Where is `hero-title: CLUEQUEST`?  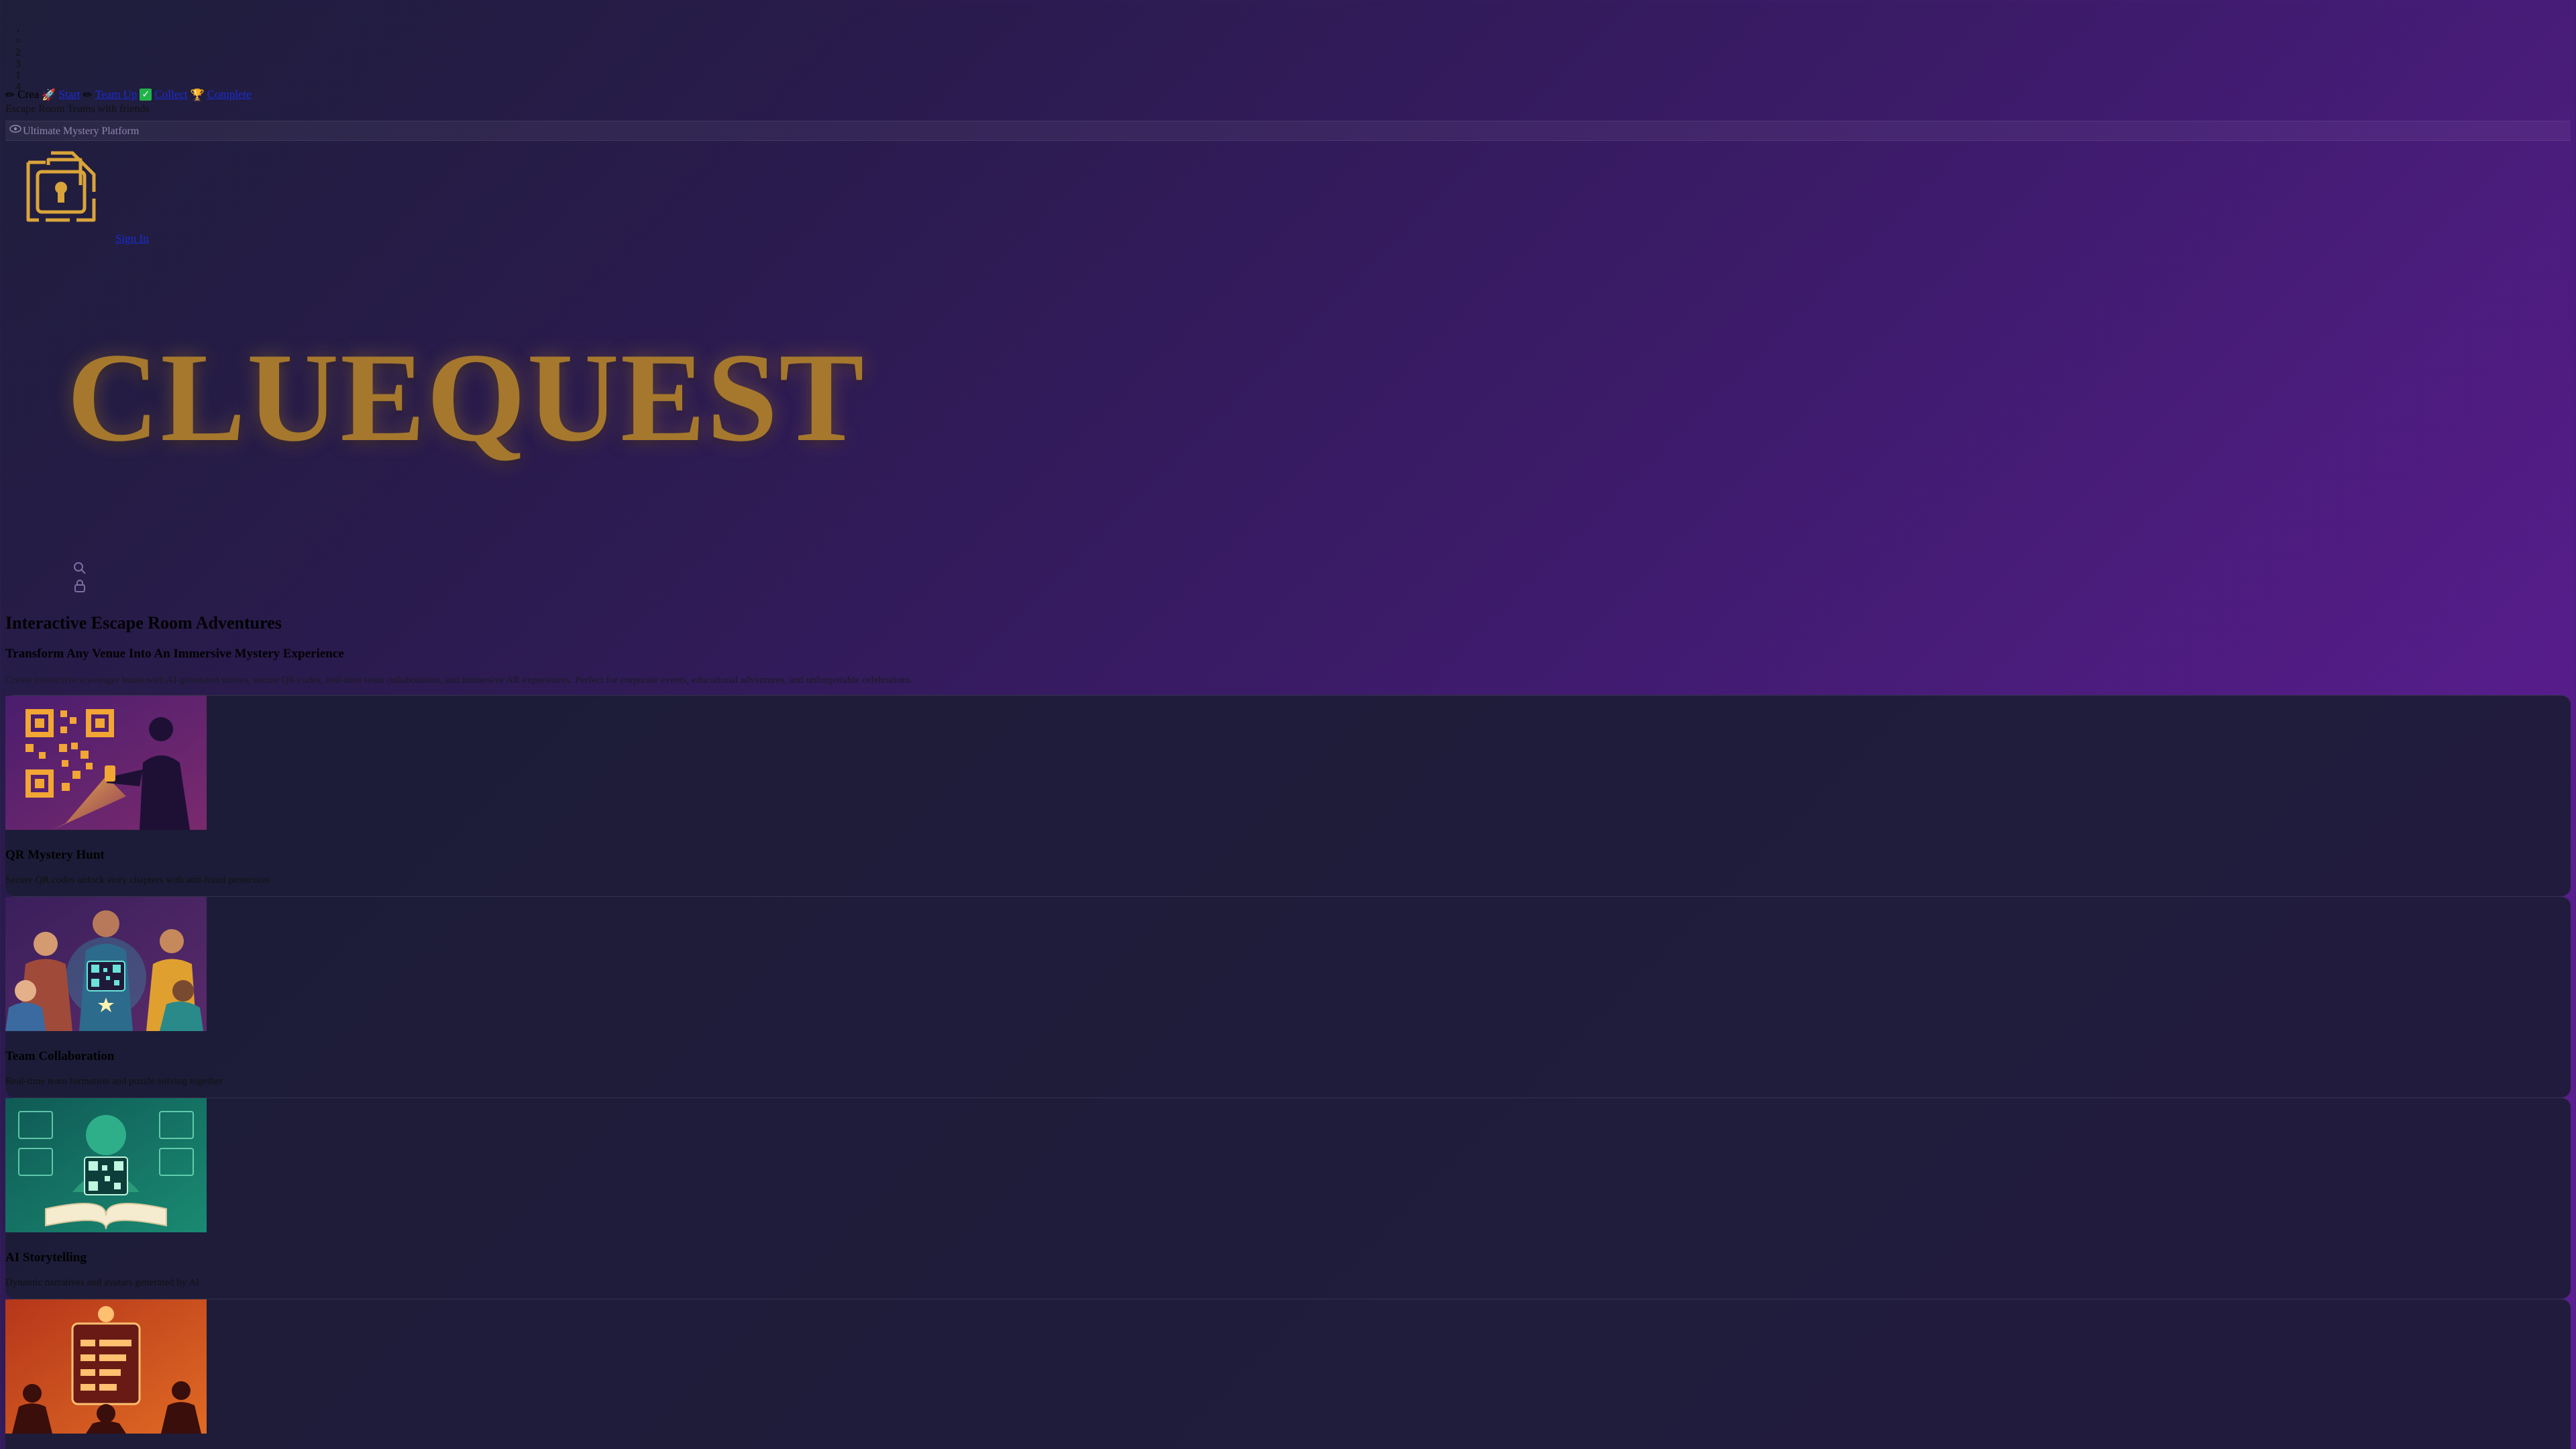
hero-title: CLUEQUEST is located at coordinates (466, 397).